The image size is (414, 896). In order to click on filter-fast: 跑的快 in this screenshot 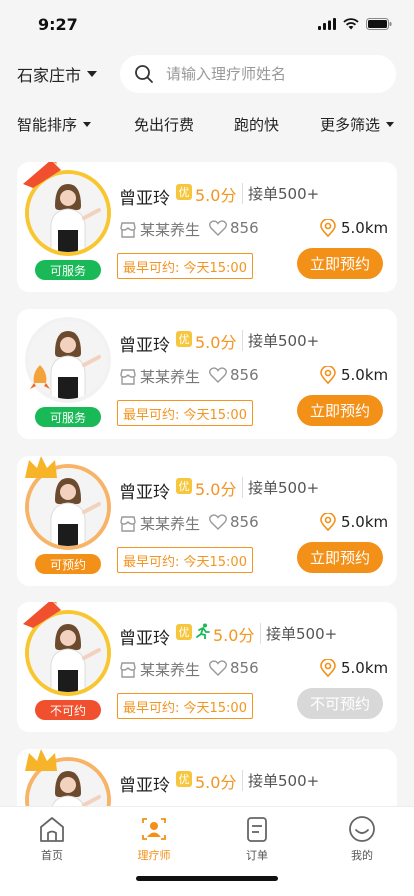, I will do `click(256, 124)`.